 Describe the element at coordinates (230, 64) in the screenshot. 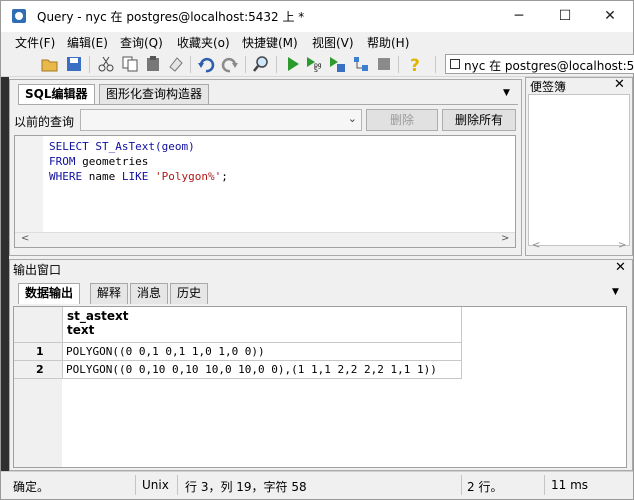

I see `redo-icon` at that location.